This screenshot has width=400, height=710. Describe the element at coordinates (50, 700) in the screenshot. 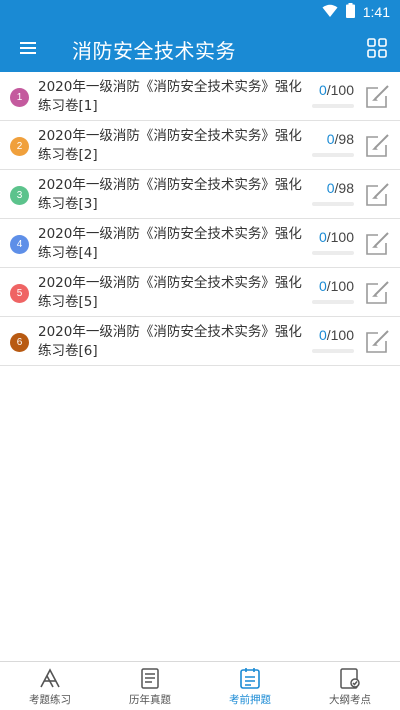

I see `tab-label: 考题练习` at that location.